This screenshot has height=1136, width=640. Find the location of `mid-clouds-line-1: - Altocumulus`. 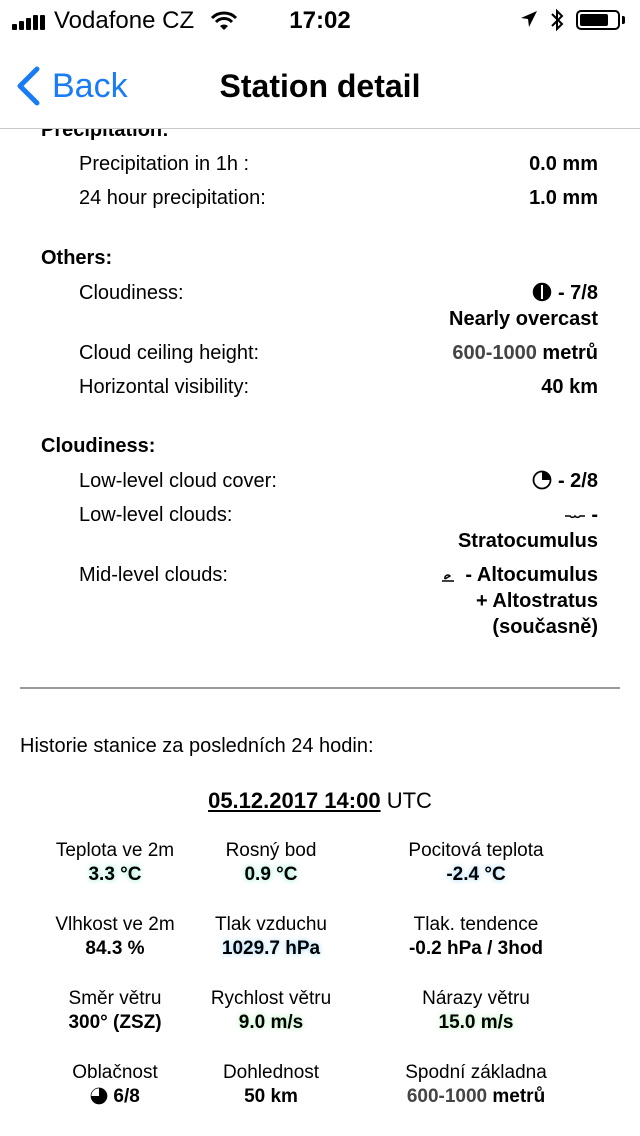

mid-clouds-line-1: - Altocumulus is located at coordinates (519, 575).